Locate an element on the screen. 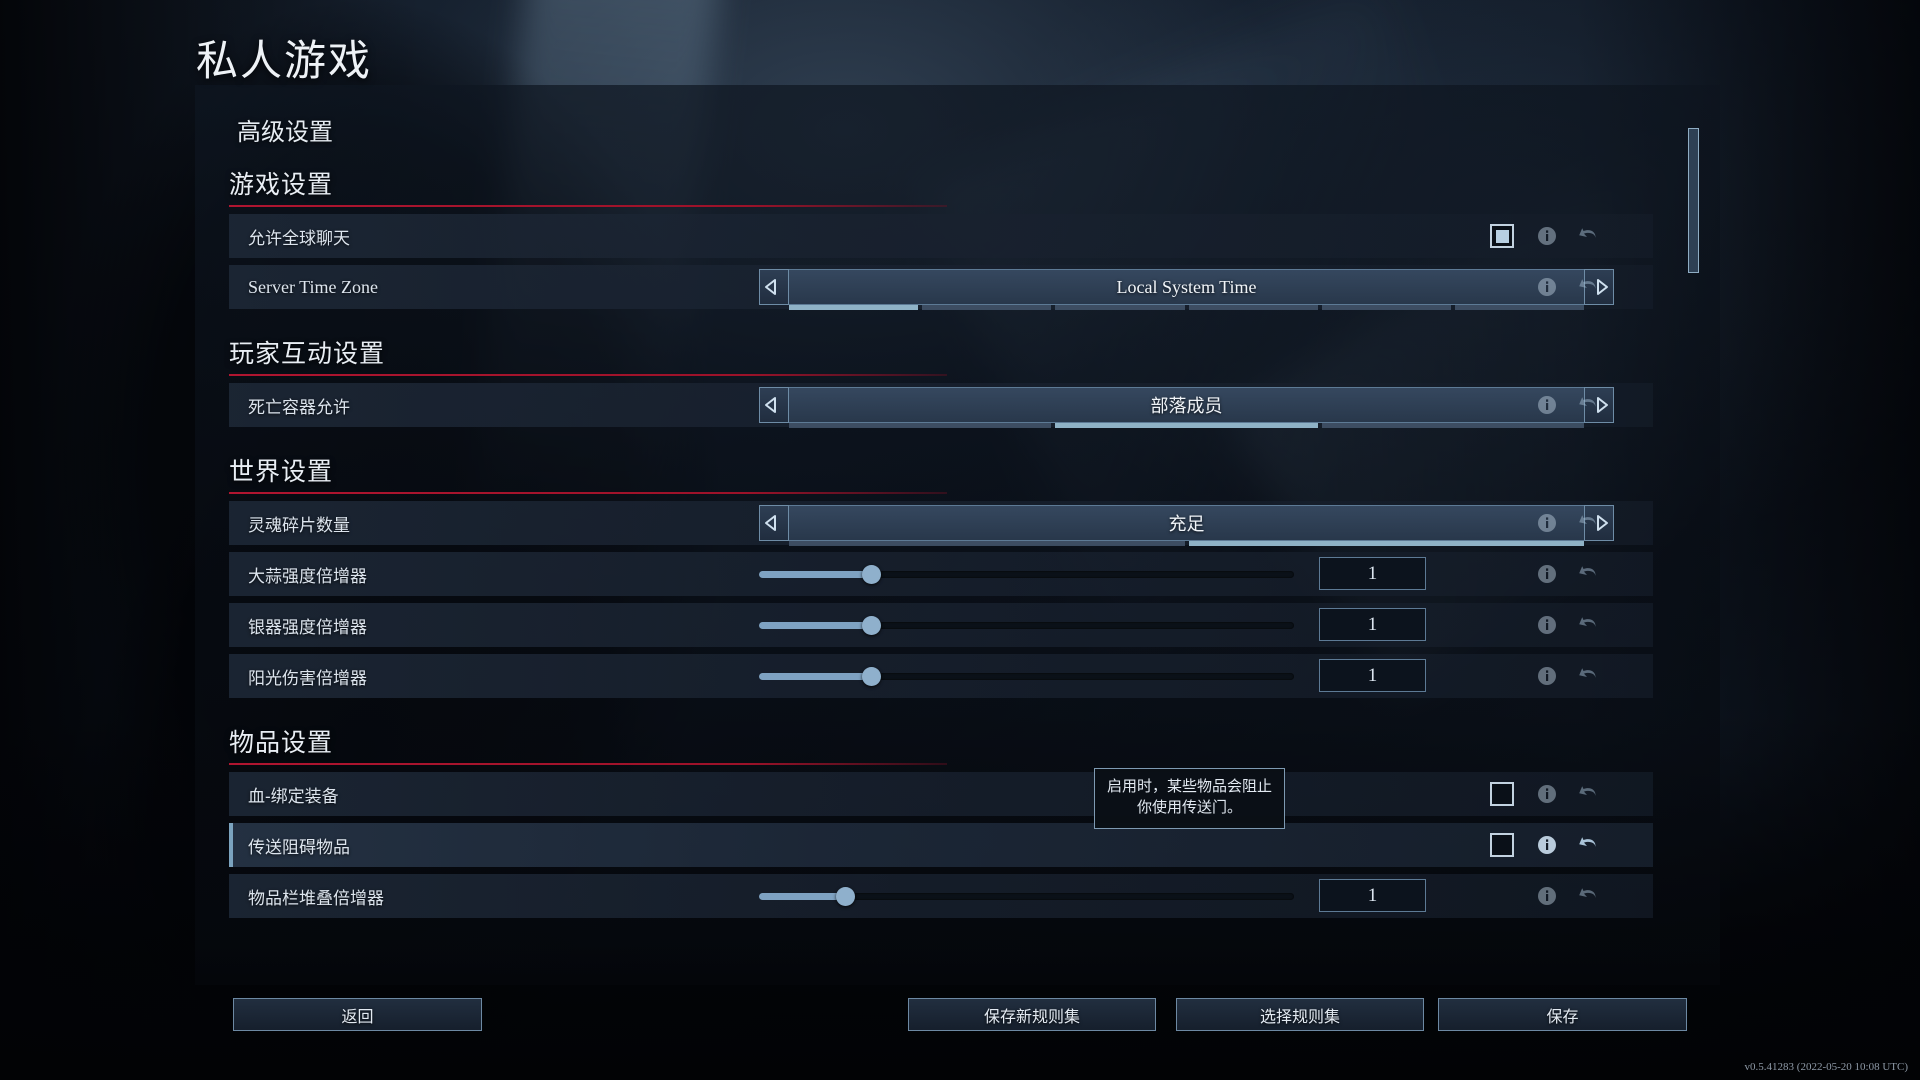 The image size is (1920, 1080). setting-label: 允许全球聊天 is located at coordinates (299, 238).